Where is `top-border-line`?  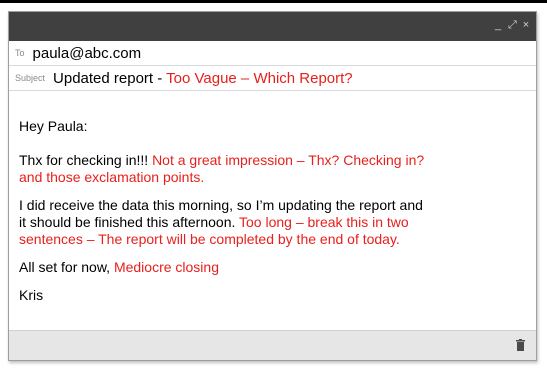
top-border-line is located at coordinates (273, 1).